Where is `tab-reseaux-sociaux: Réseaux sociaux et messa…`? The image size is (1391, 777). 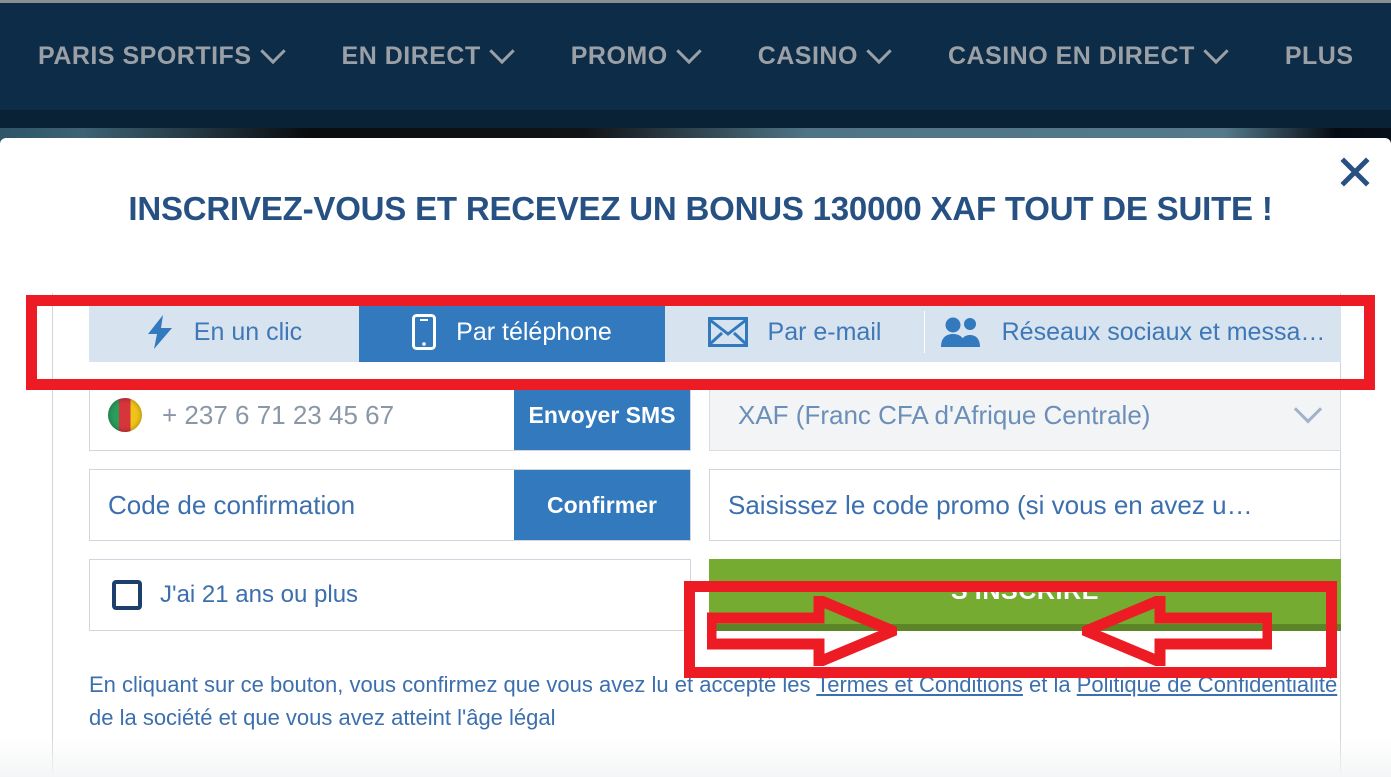 tab-reseaux-sociaux: Réseaux sociaux et messa… is located at coordinates (1132, 332).